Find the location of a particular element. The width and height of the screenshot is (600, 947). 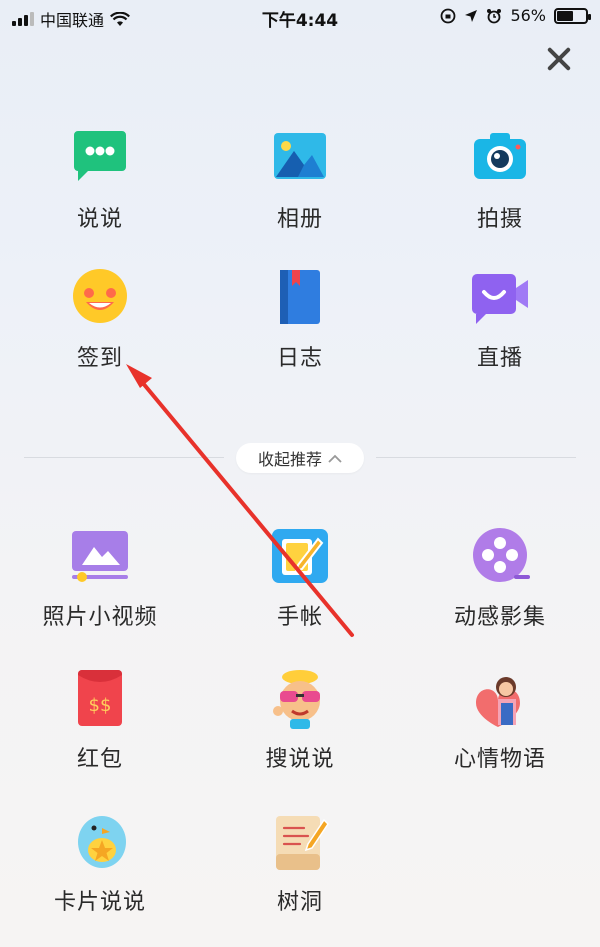

camera-button: 拍摄 is located at coordinates (500, 180).